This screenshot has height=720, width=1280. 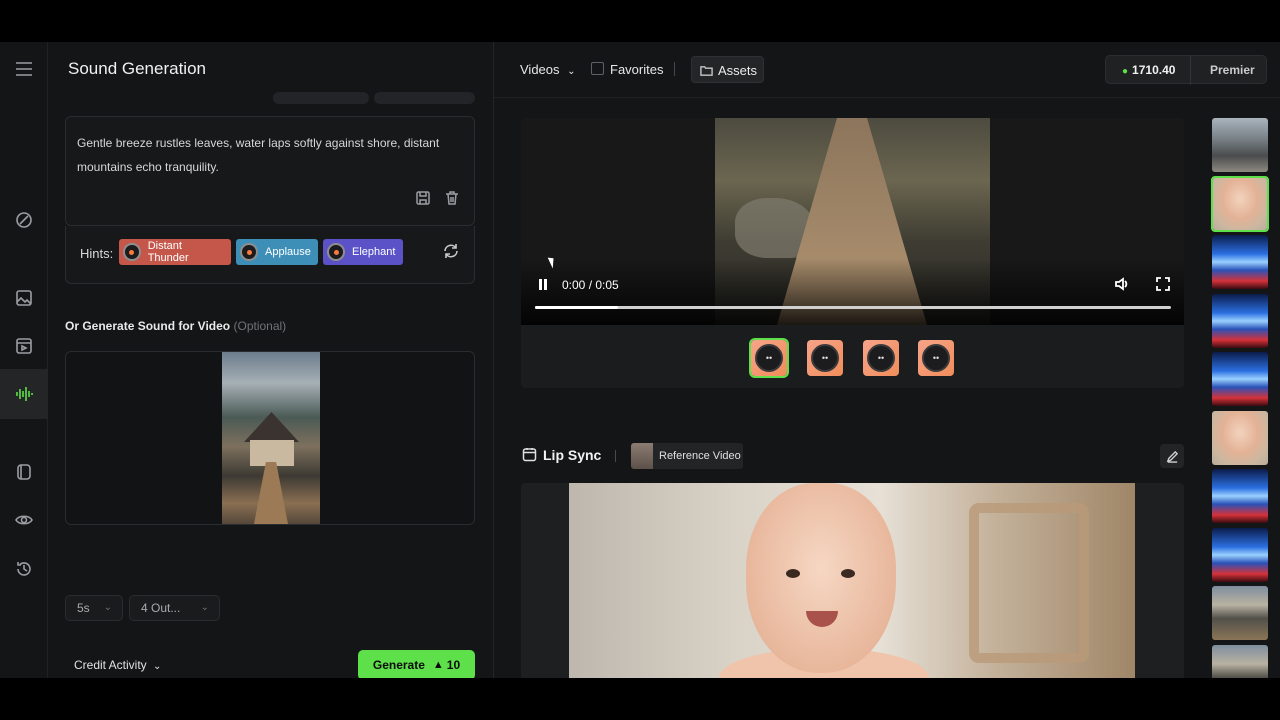 I want to click on panel-title: Sound Generation, so click(x=137, y=68).